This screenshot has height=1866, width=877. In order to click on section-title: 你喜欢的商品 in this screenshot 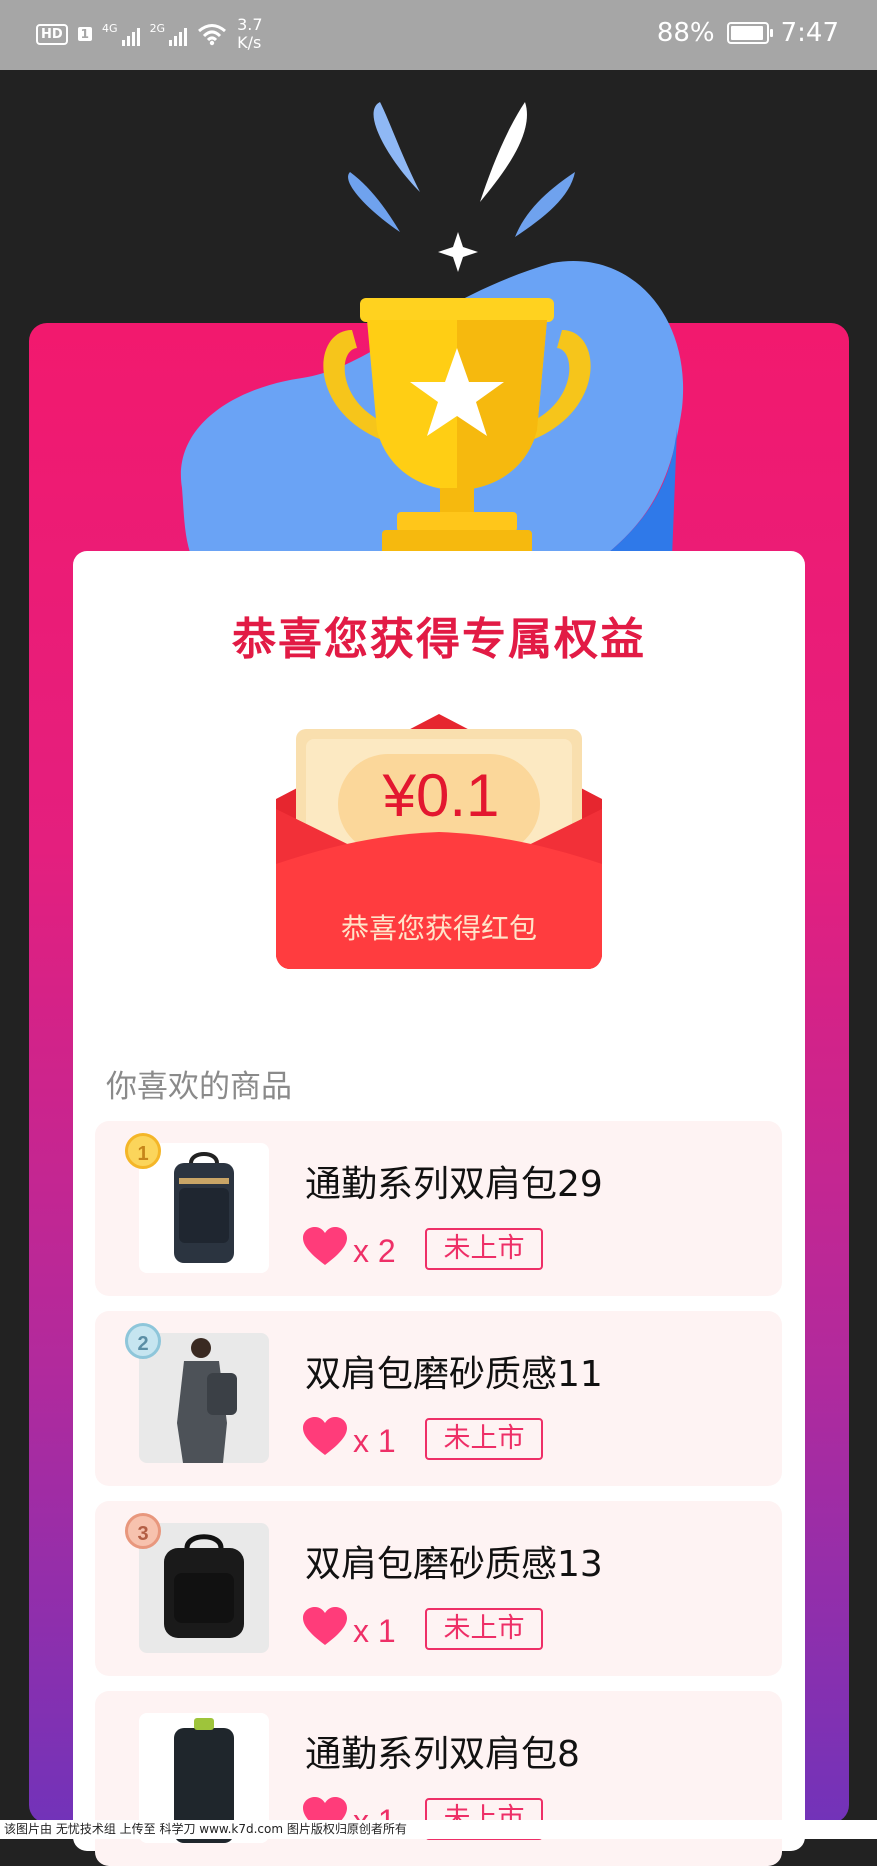, I will do `click(199, 1087)`.